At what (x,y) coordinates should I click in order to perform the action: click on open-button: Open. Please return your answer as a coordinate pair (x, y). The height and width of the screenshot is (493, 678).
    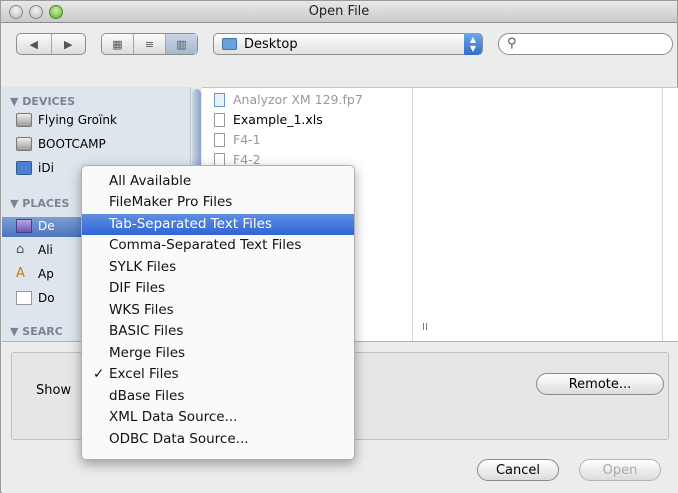
    Looking at the image, I should click on (620, 470).